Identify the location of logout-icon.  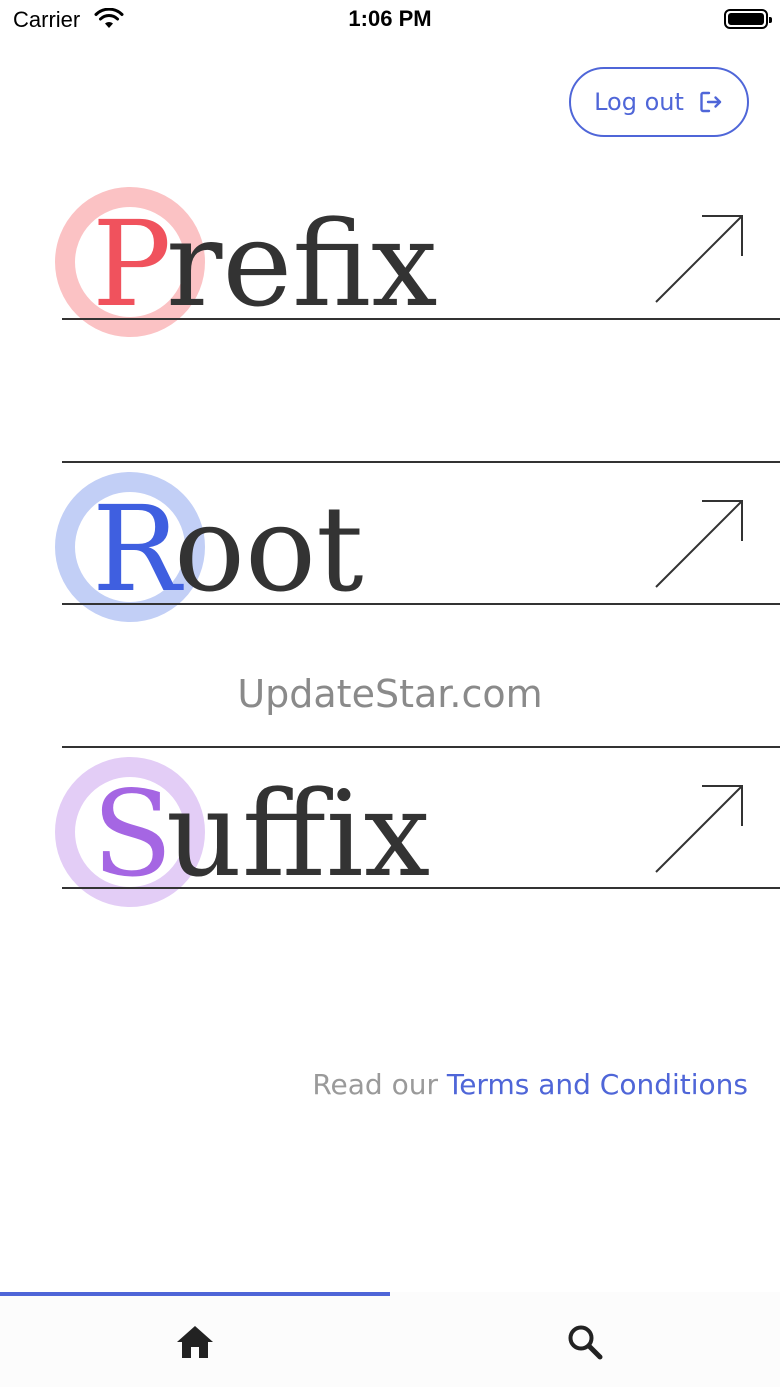
(711, 102).